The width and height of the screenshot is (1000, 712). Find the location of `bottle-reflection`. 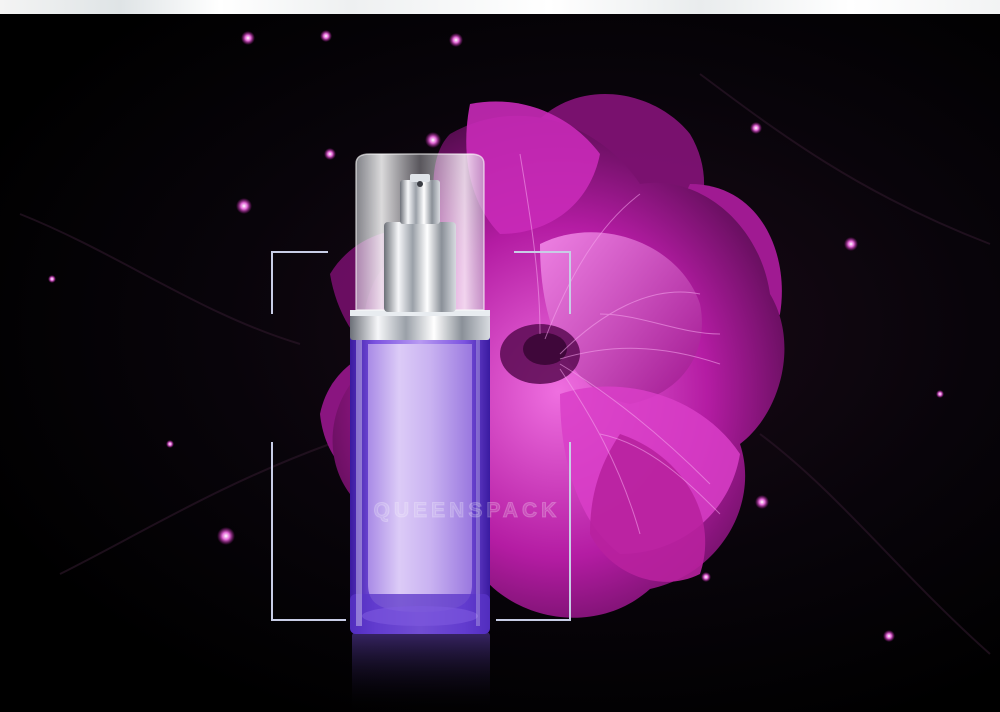

bottle-reflection is located at coordinates (421, 672).